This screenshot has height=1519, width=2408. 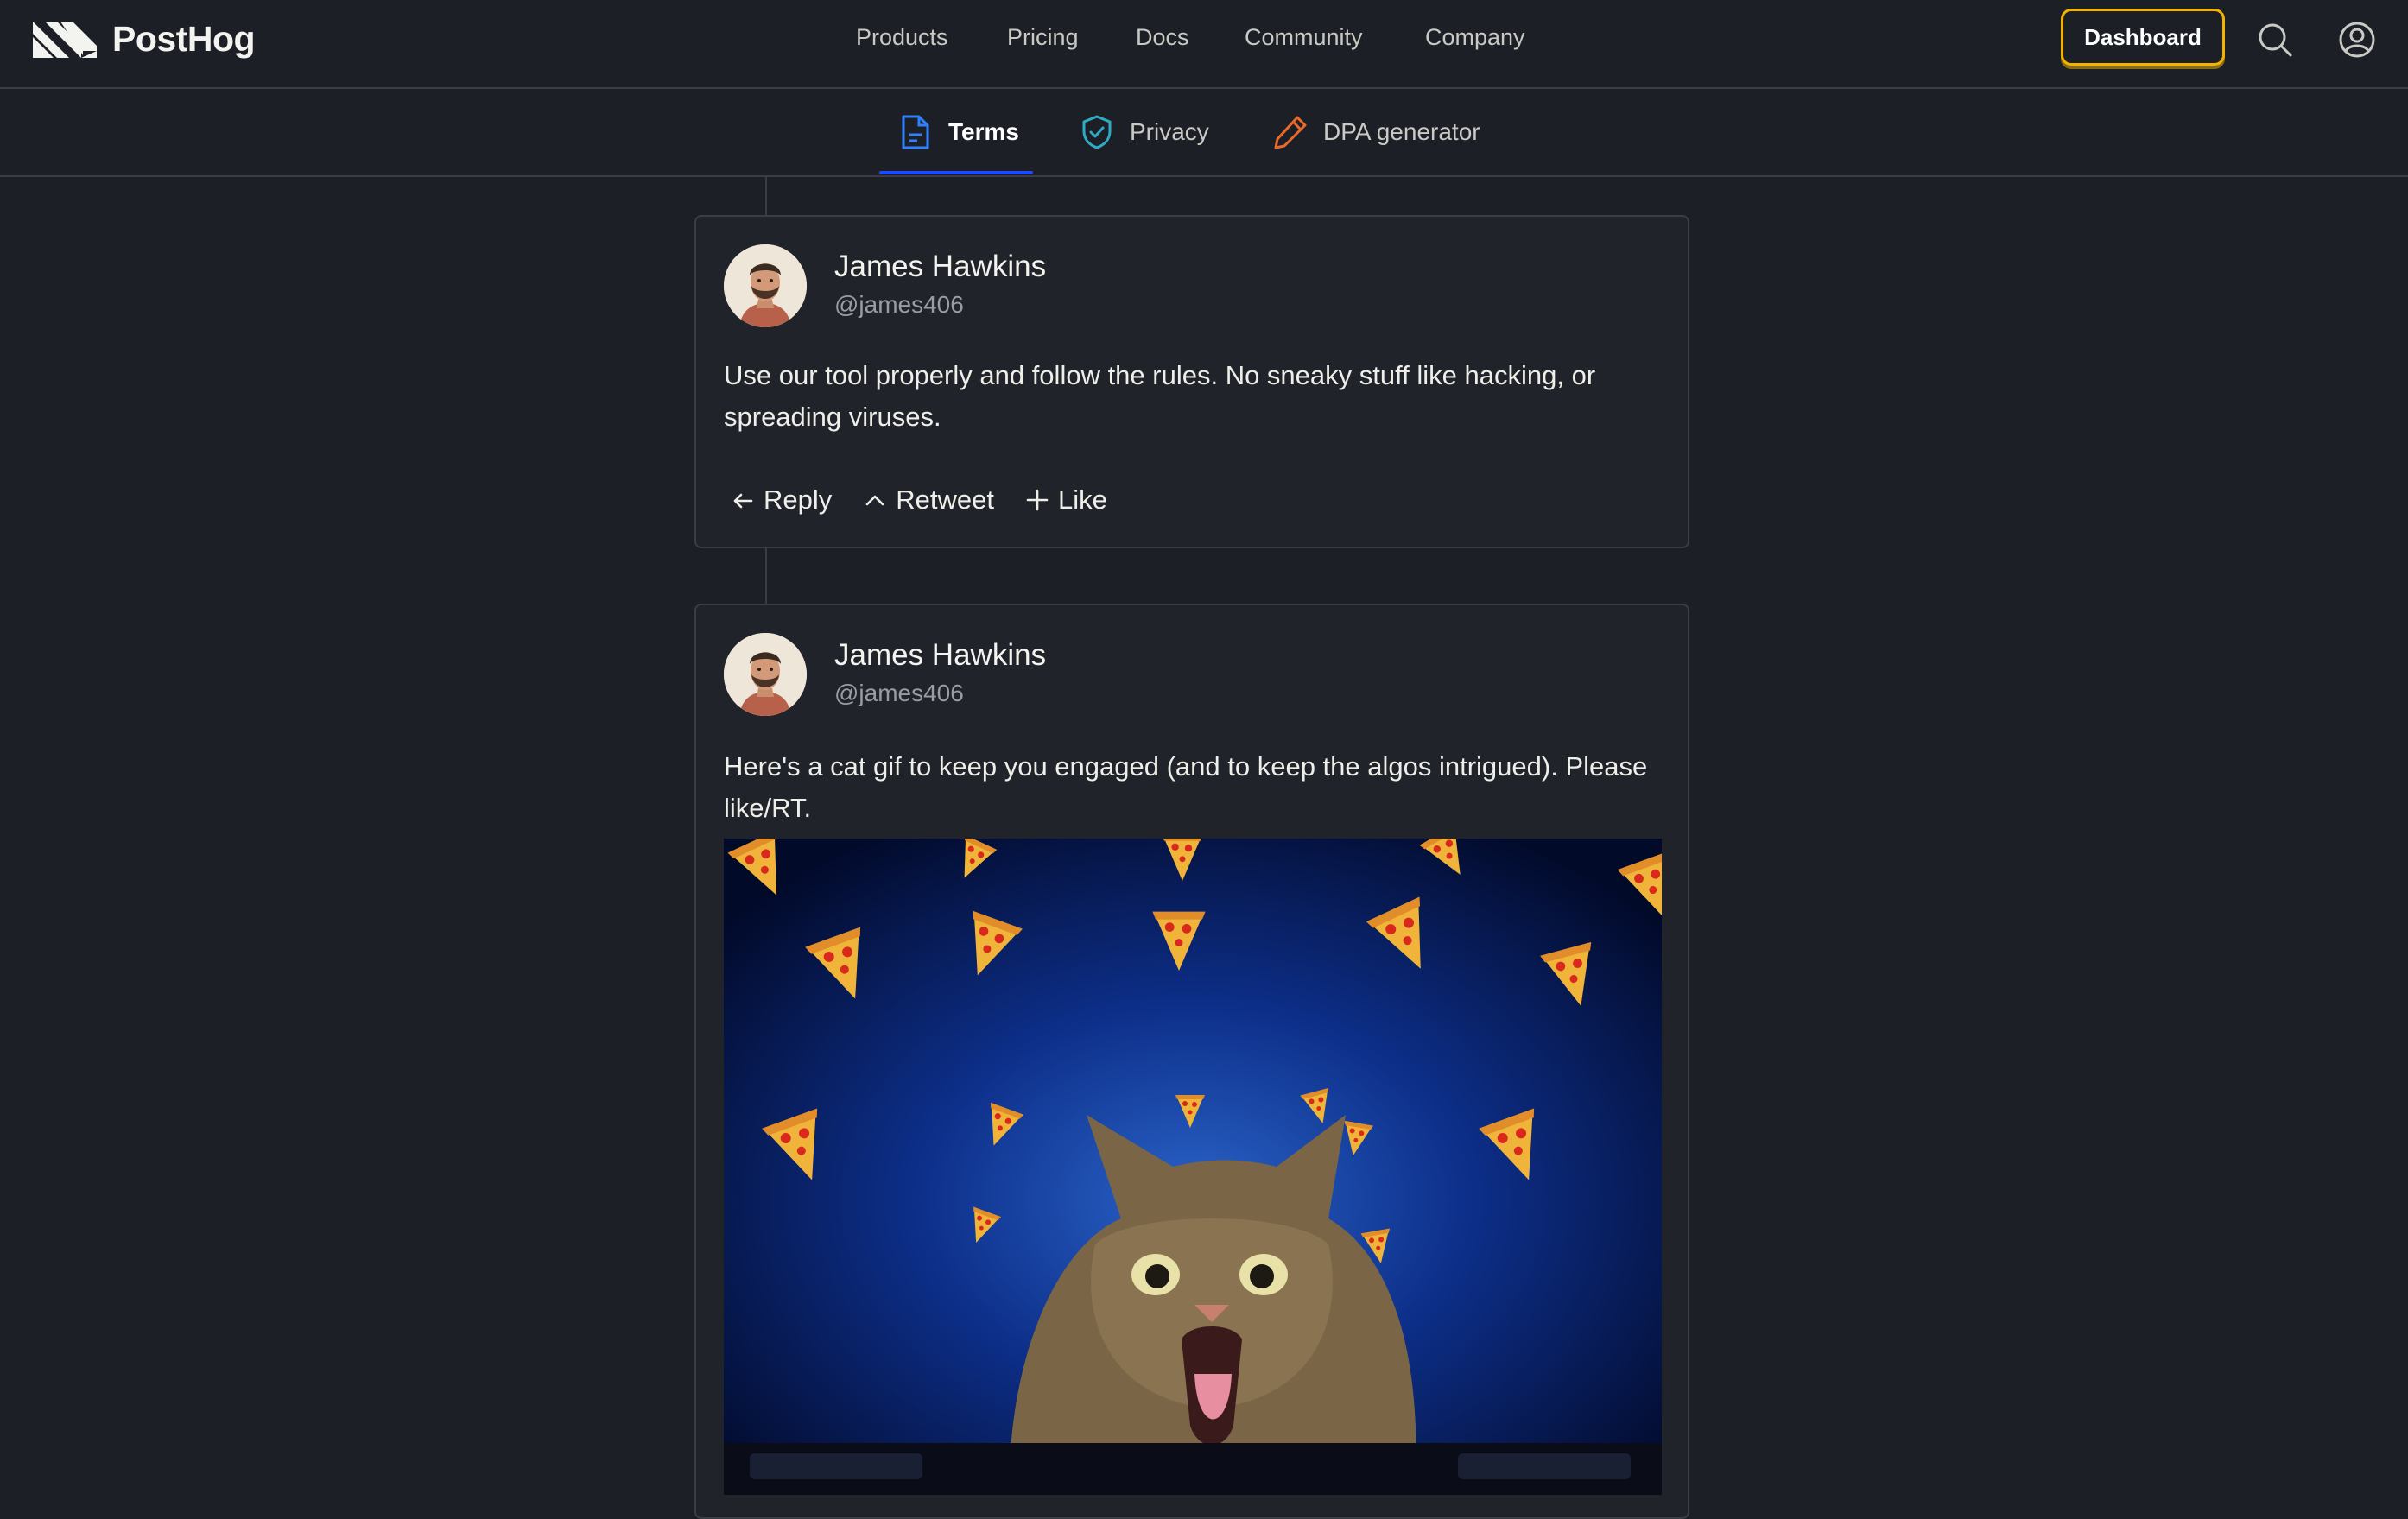 What do you see at coordinates (945, 500) in the screenshot?
I see `retweet-label: Retweet` at bounding box center [945, 500].